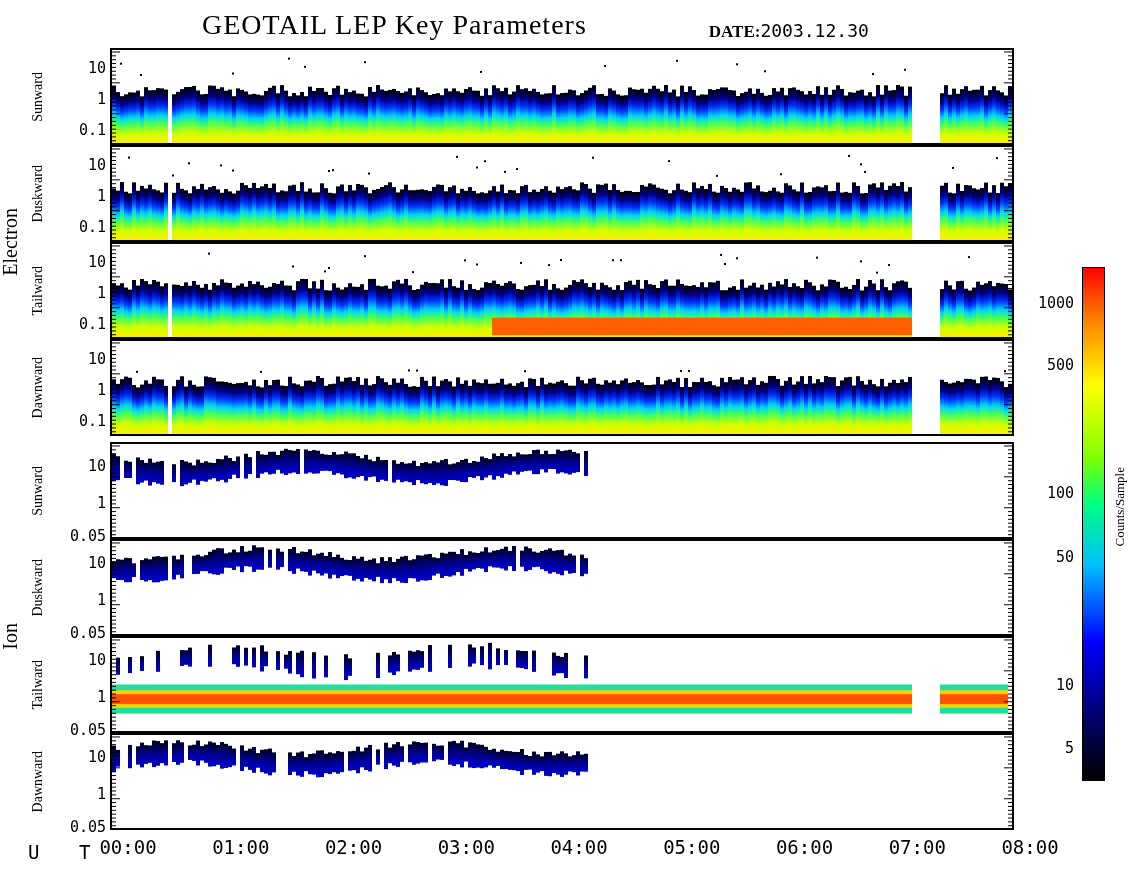  What do you see at coordinates (353, 847) in the screenshot?
I see `x-tick-label: 02:00` at bounding box center [353, 847].